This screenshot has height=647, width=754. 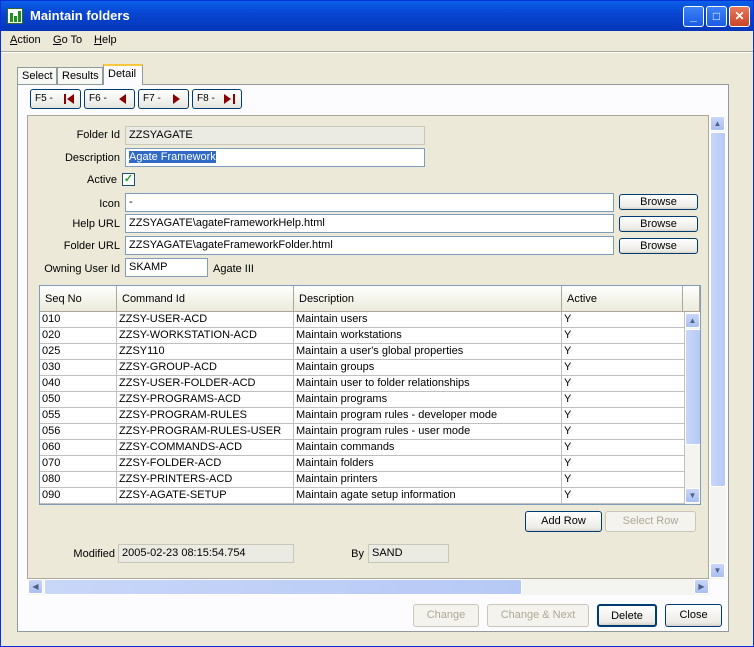 I want to click on table-cell: ZZSY-AGATE-SETUP, so click(x=205, y=496).